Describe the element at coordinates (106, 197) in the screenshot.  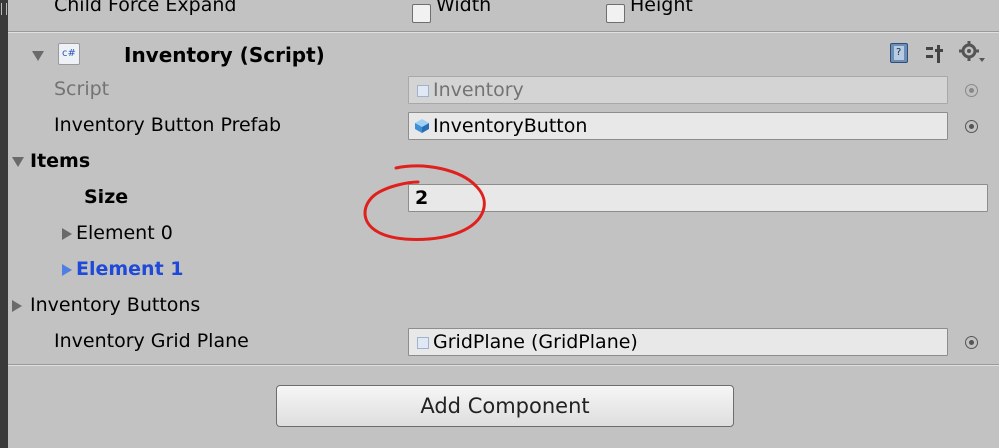
I see `size-label: Size` at that location.